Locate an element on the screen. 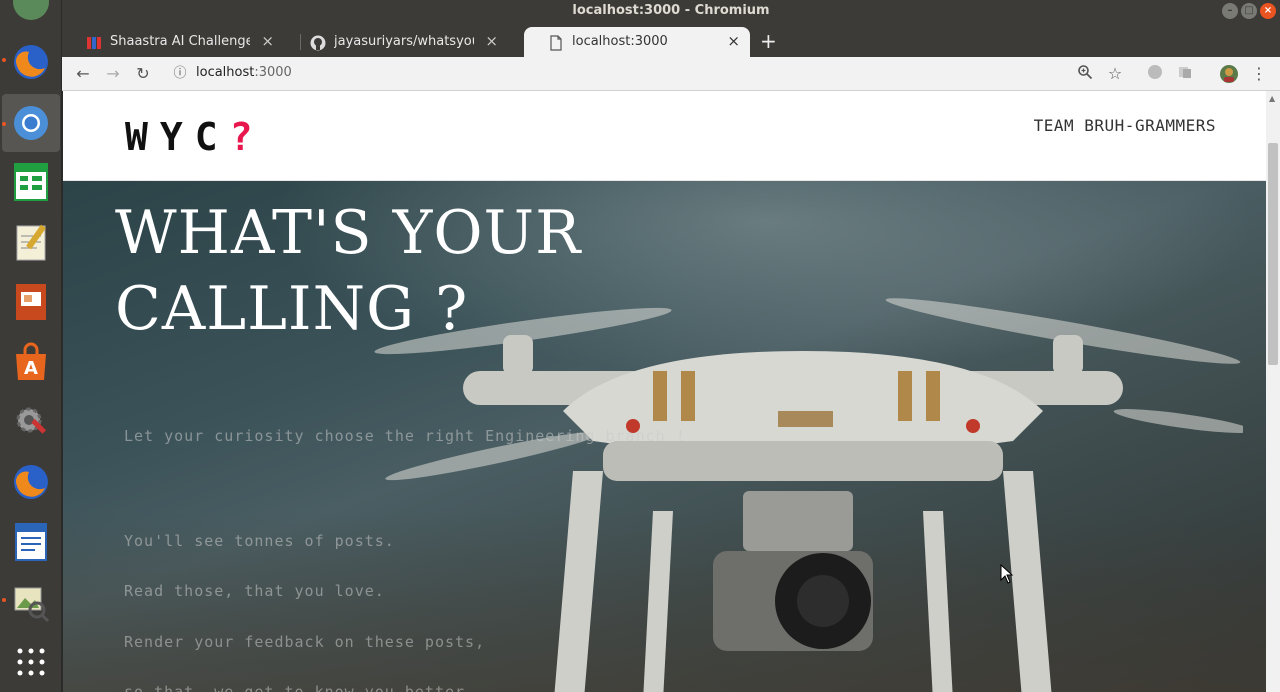  shaastra-favicon-icon is located at coordinates (94, 43).